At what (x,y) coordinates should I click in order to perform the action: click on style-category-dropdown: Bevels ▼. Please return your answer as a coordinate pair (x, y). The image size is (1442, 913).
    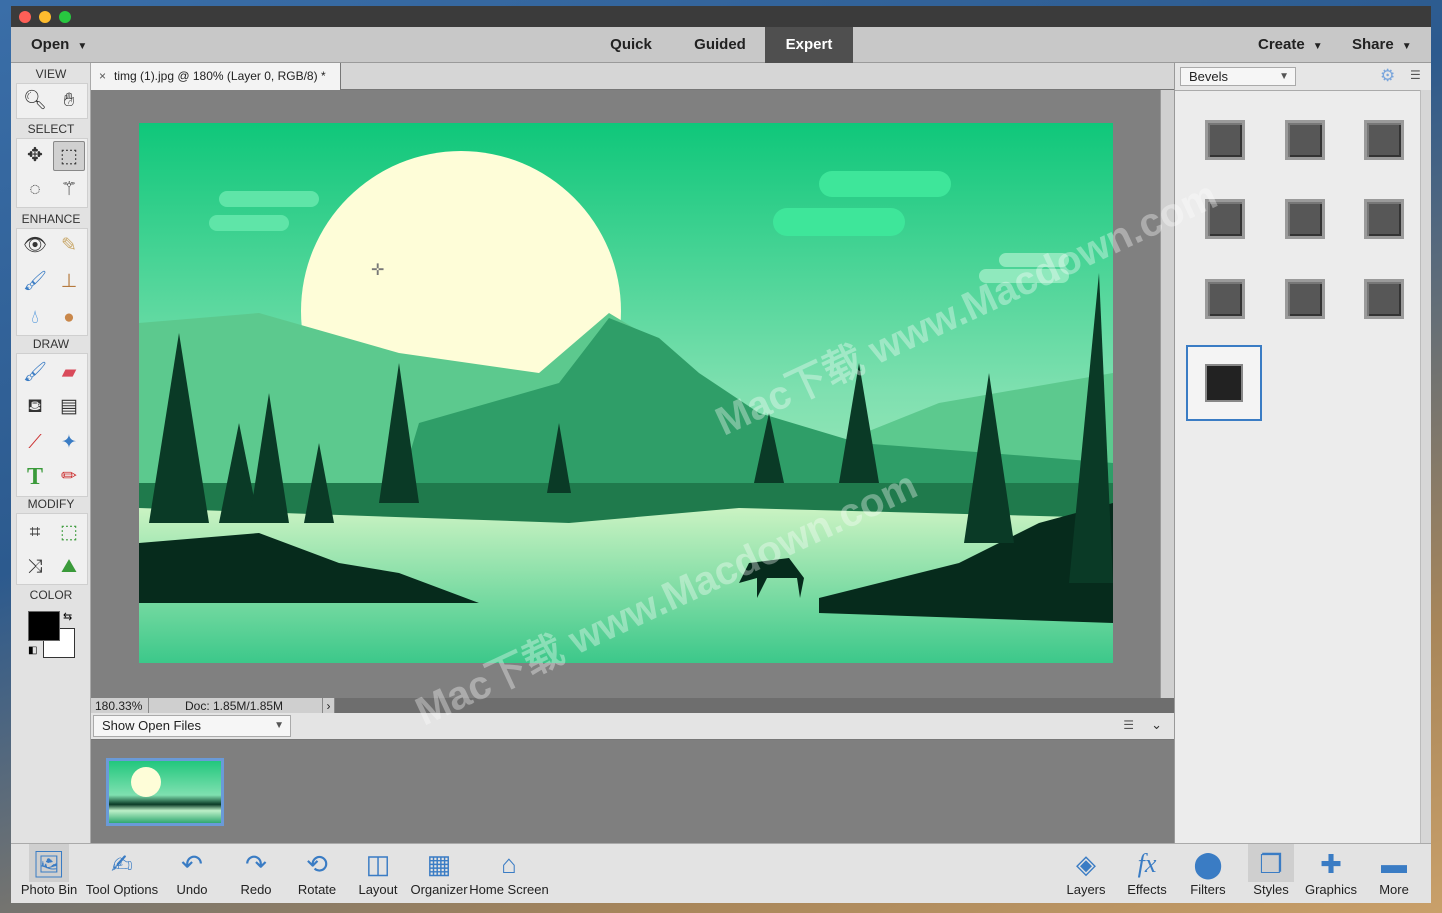
    Looking at the image, I should click on (1238, 76).